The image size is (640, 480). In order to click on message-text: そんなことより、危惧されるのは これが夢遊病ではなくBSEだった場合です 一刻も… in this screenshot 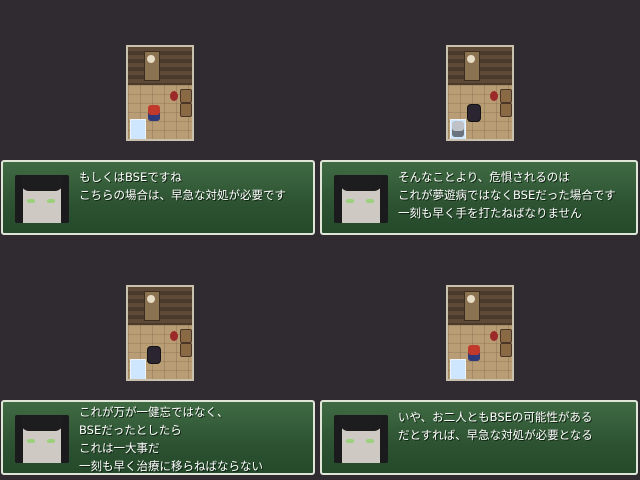, I will do `click(514, 195)`.